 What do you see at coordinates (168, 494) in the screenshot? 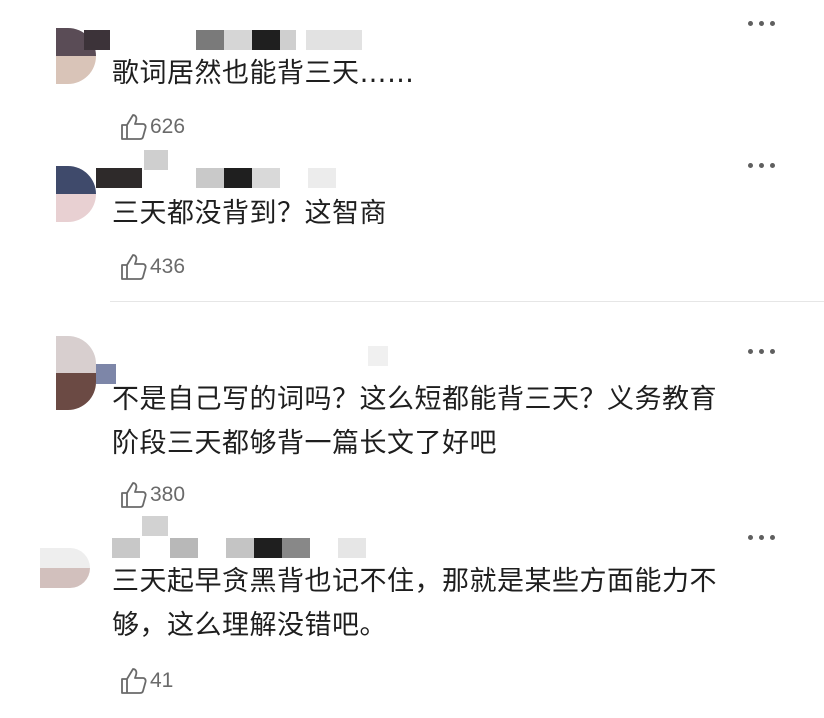
I see `like-count: 380` at bounding box center [168, 494].